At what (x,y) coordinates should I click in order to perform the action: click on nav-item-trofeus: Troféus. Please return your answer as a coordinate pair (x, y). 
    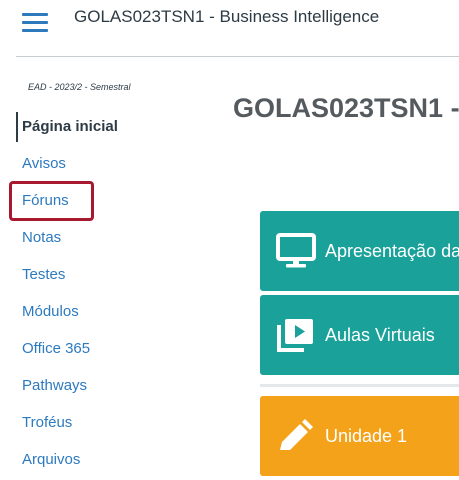
    Looking at the image, I should click on (116, 422).